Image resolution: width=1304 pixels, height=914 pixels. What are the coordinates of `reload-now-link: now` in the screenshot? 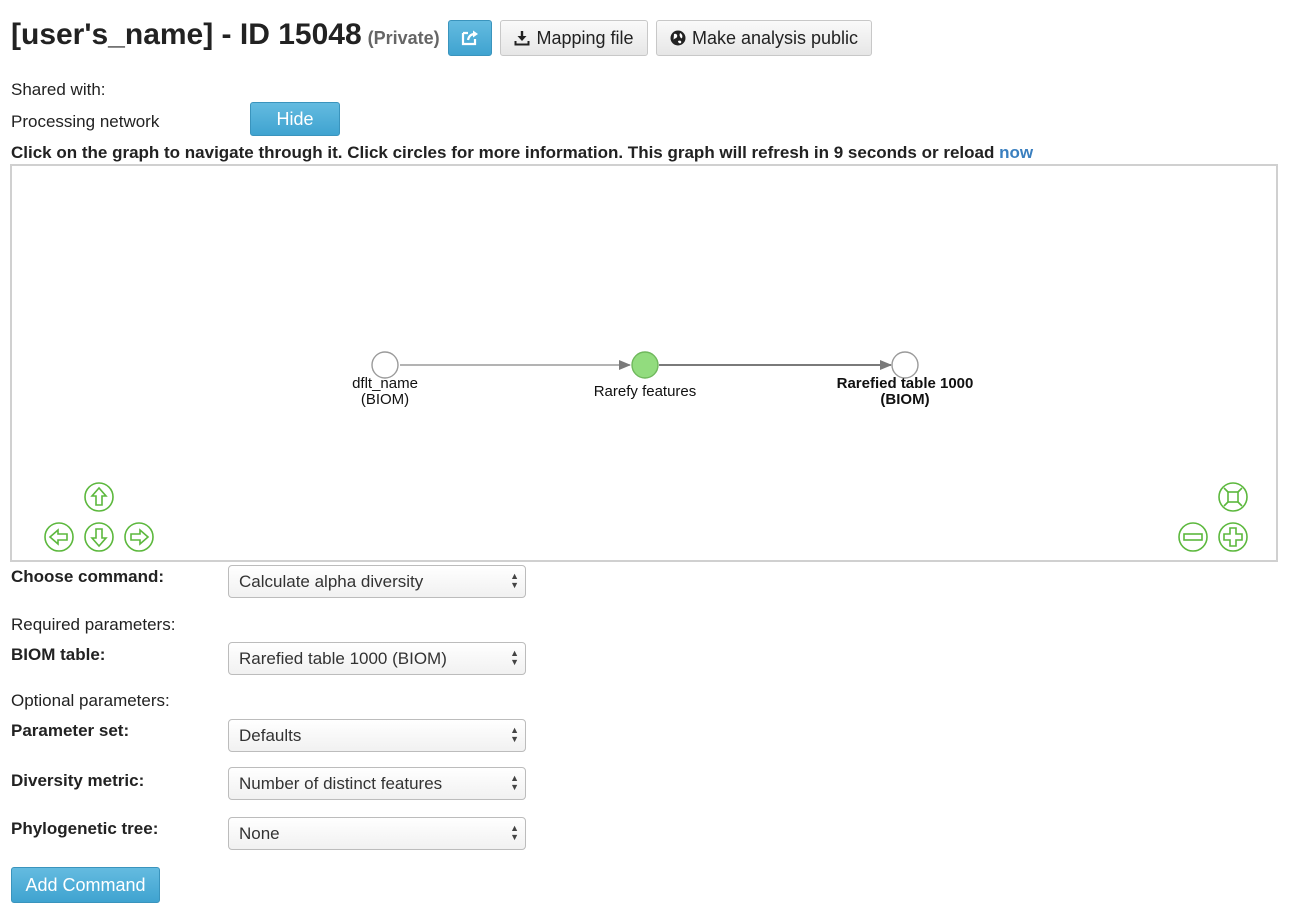 It's located at (1016, 152).